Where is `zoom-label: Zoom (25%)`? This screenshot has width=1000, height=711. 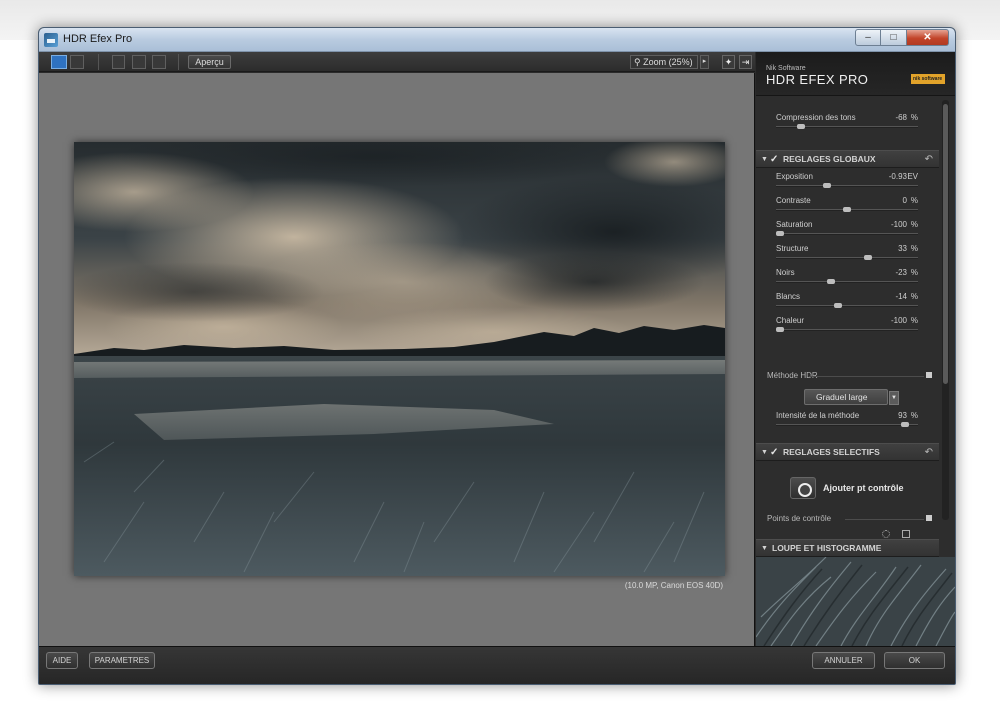
zoom-label: Zoom (25%) is located at coordinates (668, 62).